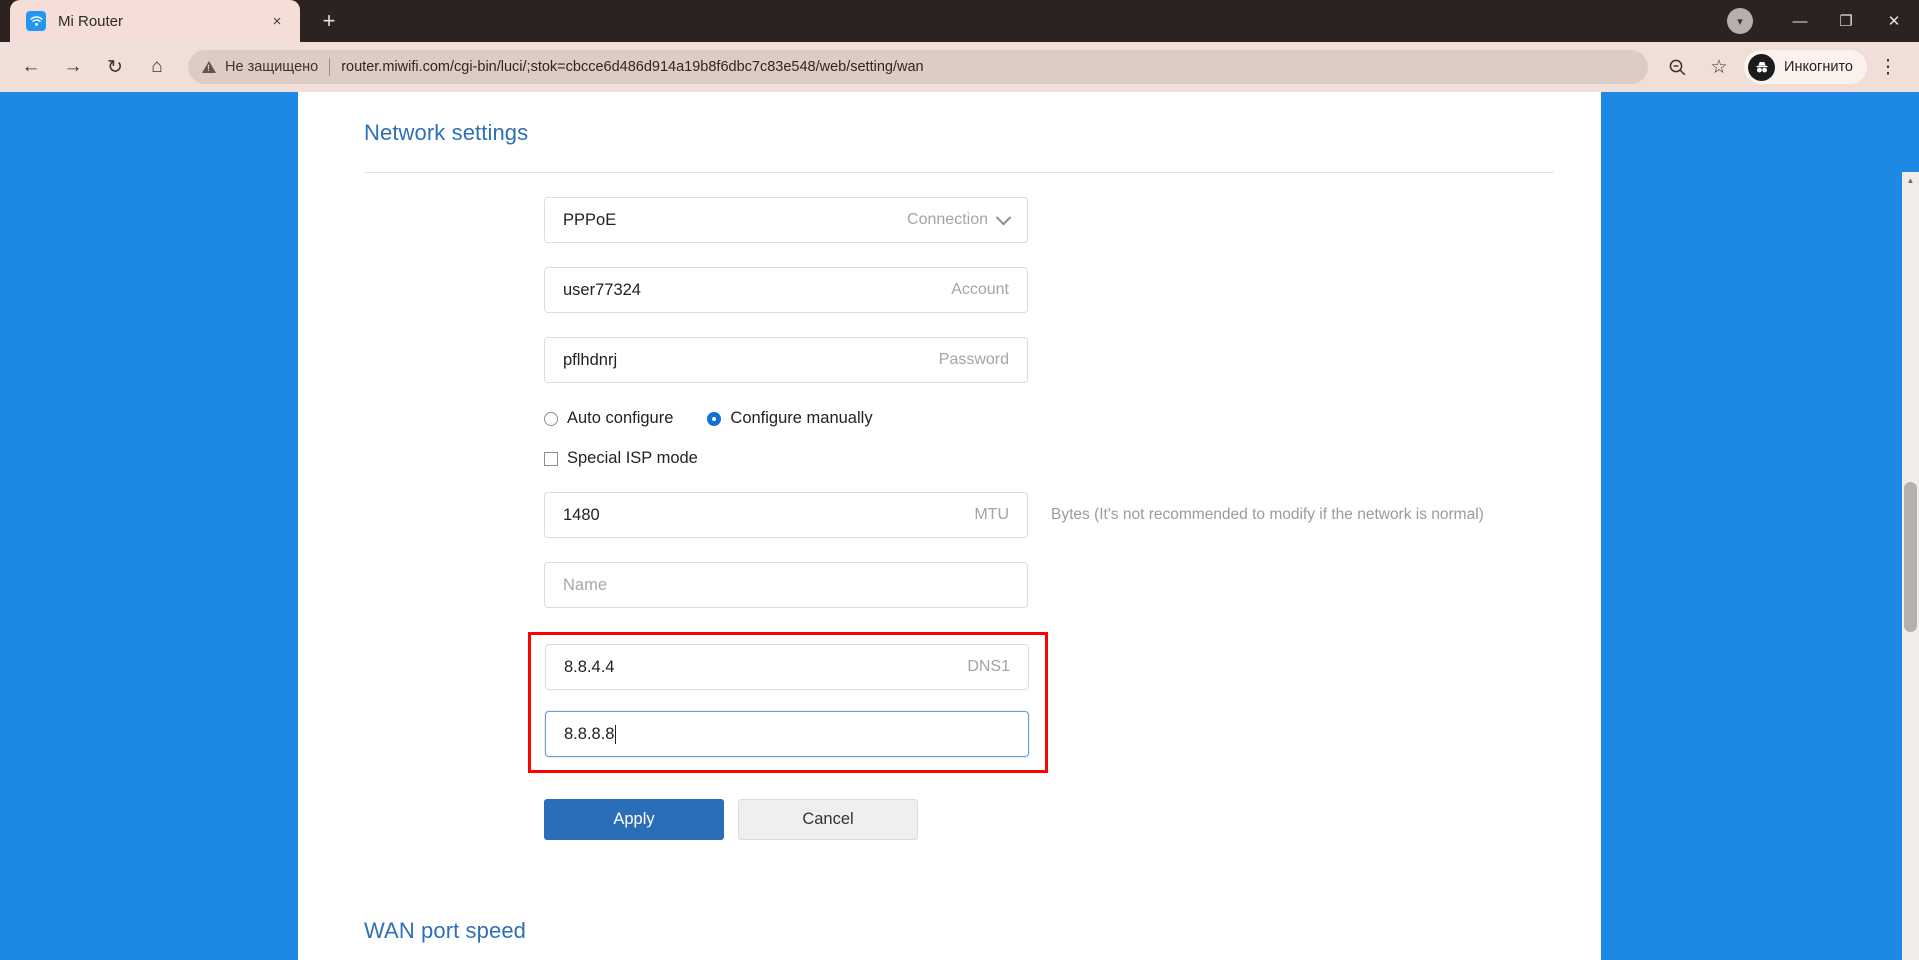  Describe the element at coordinates (277, 21) in the screenshot. I see `tab-close-icon: ×` at that location.